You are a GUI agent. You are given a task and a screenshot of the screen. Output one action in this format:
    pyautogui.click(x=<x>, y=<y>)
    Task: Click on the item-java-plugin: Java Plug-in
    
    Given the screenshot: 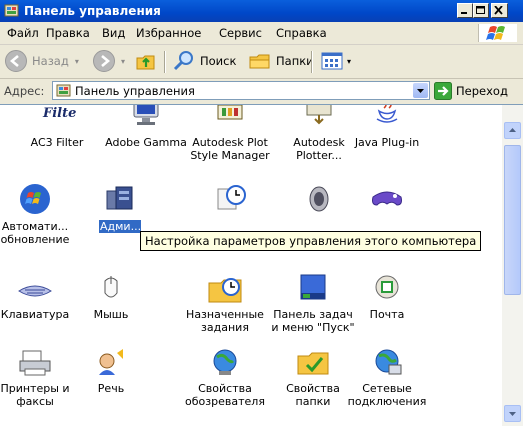 What is the action you would take?
    pyautogui.click(x=387, y=127)
    